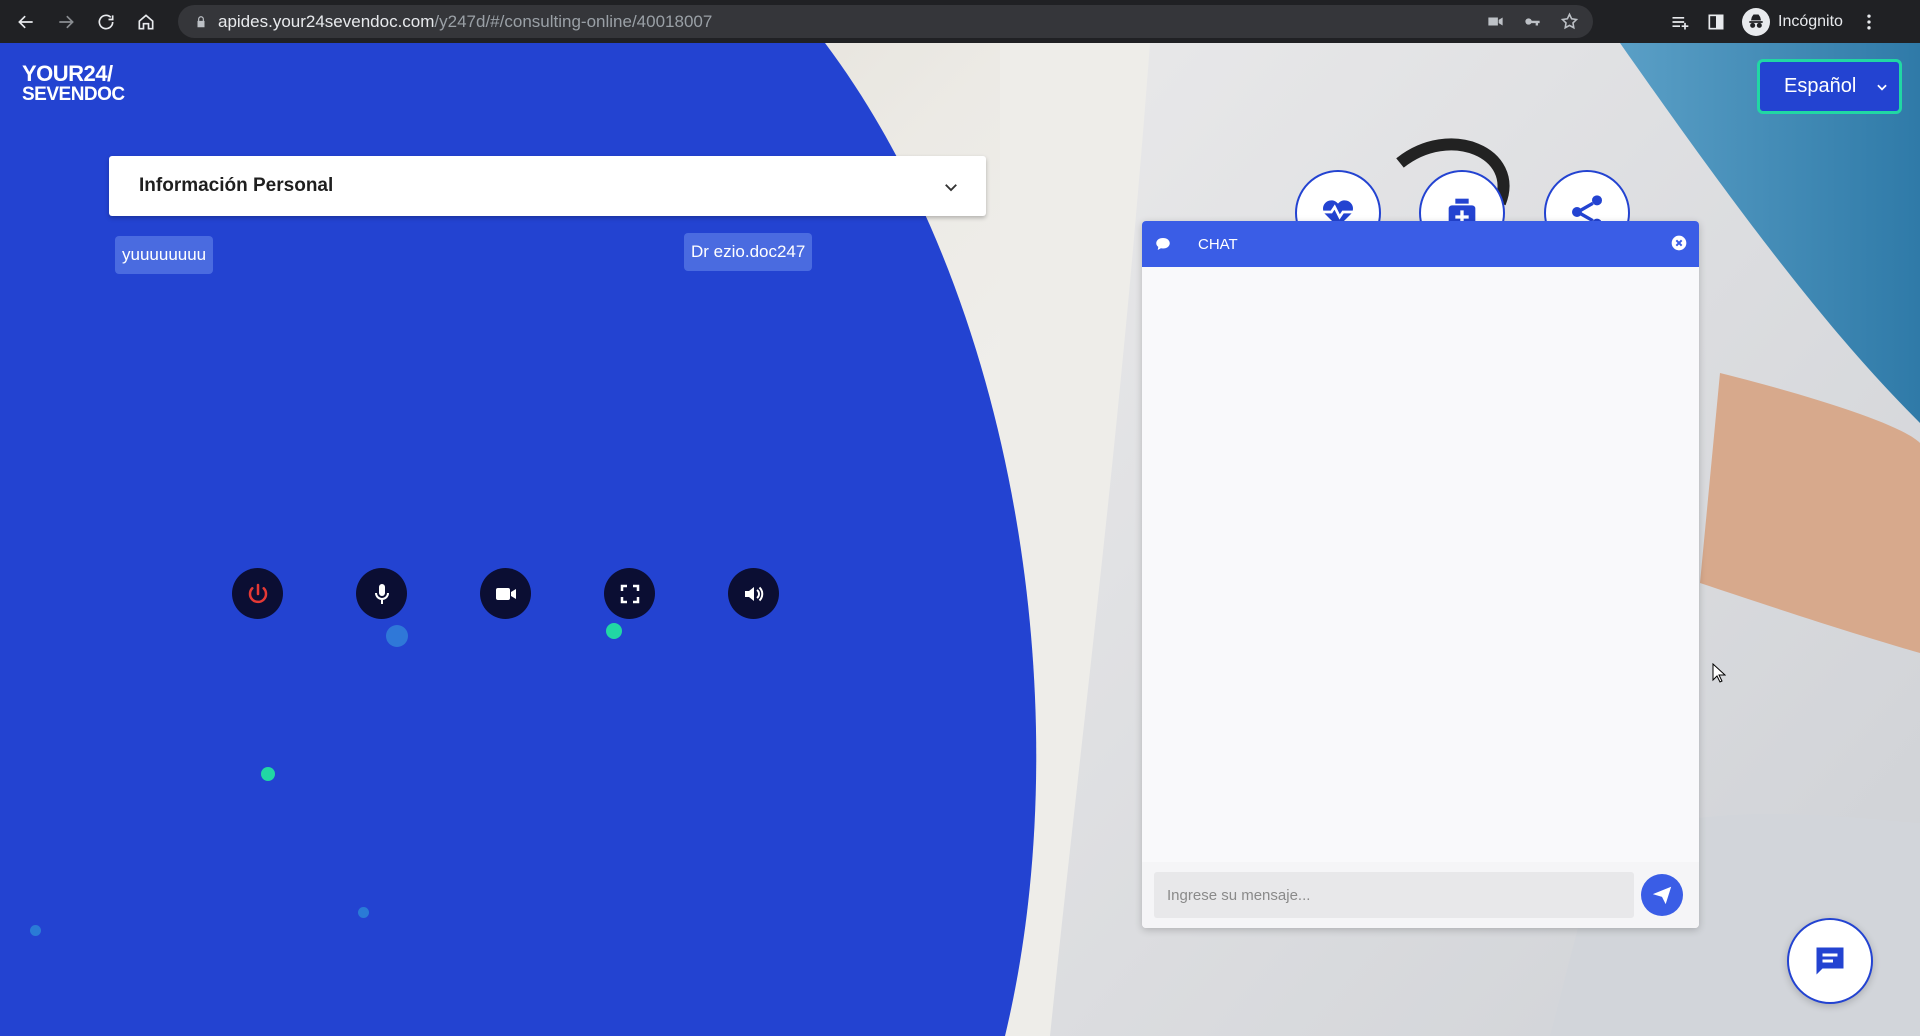  I want to click on camera-button, so click(505, 593).